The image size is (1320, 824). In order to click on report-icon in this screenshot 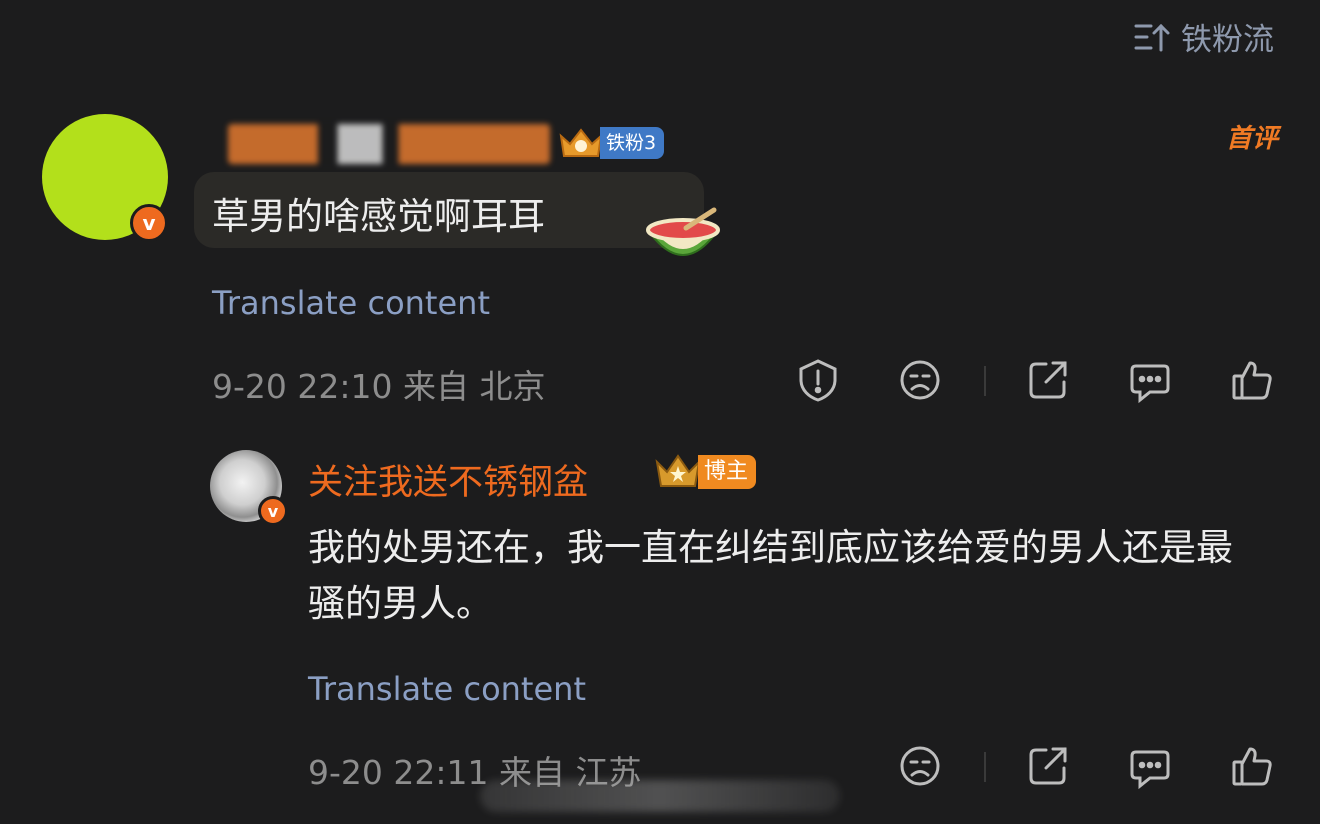, I will do `click(818, 380)`.